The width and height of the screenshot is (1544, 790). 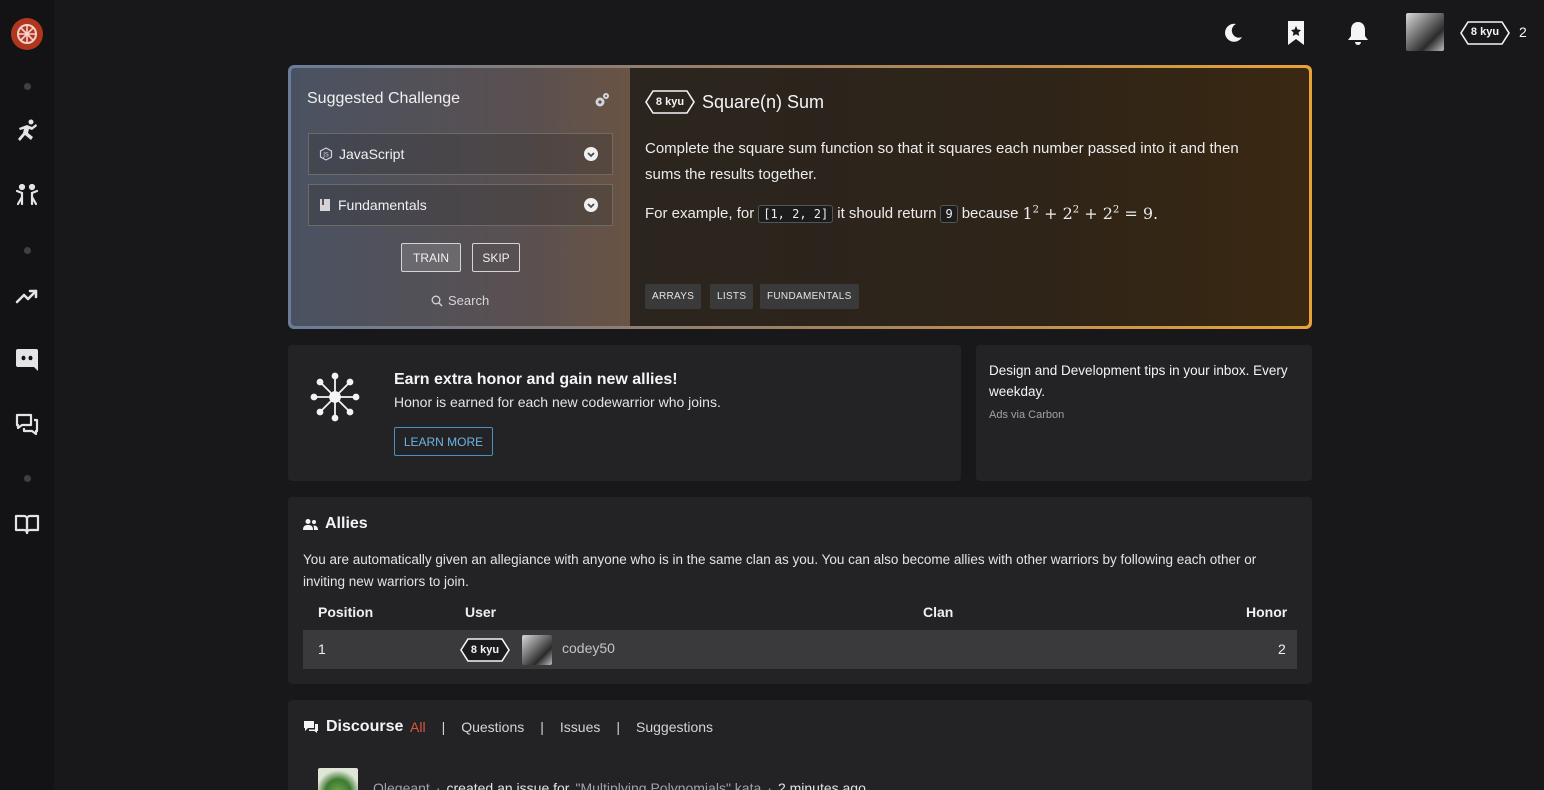 I want to click on tag-arrays: ARRAYS, so click(x=673, y=296).